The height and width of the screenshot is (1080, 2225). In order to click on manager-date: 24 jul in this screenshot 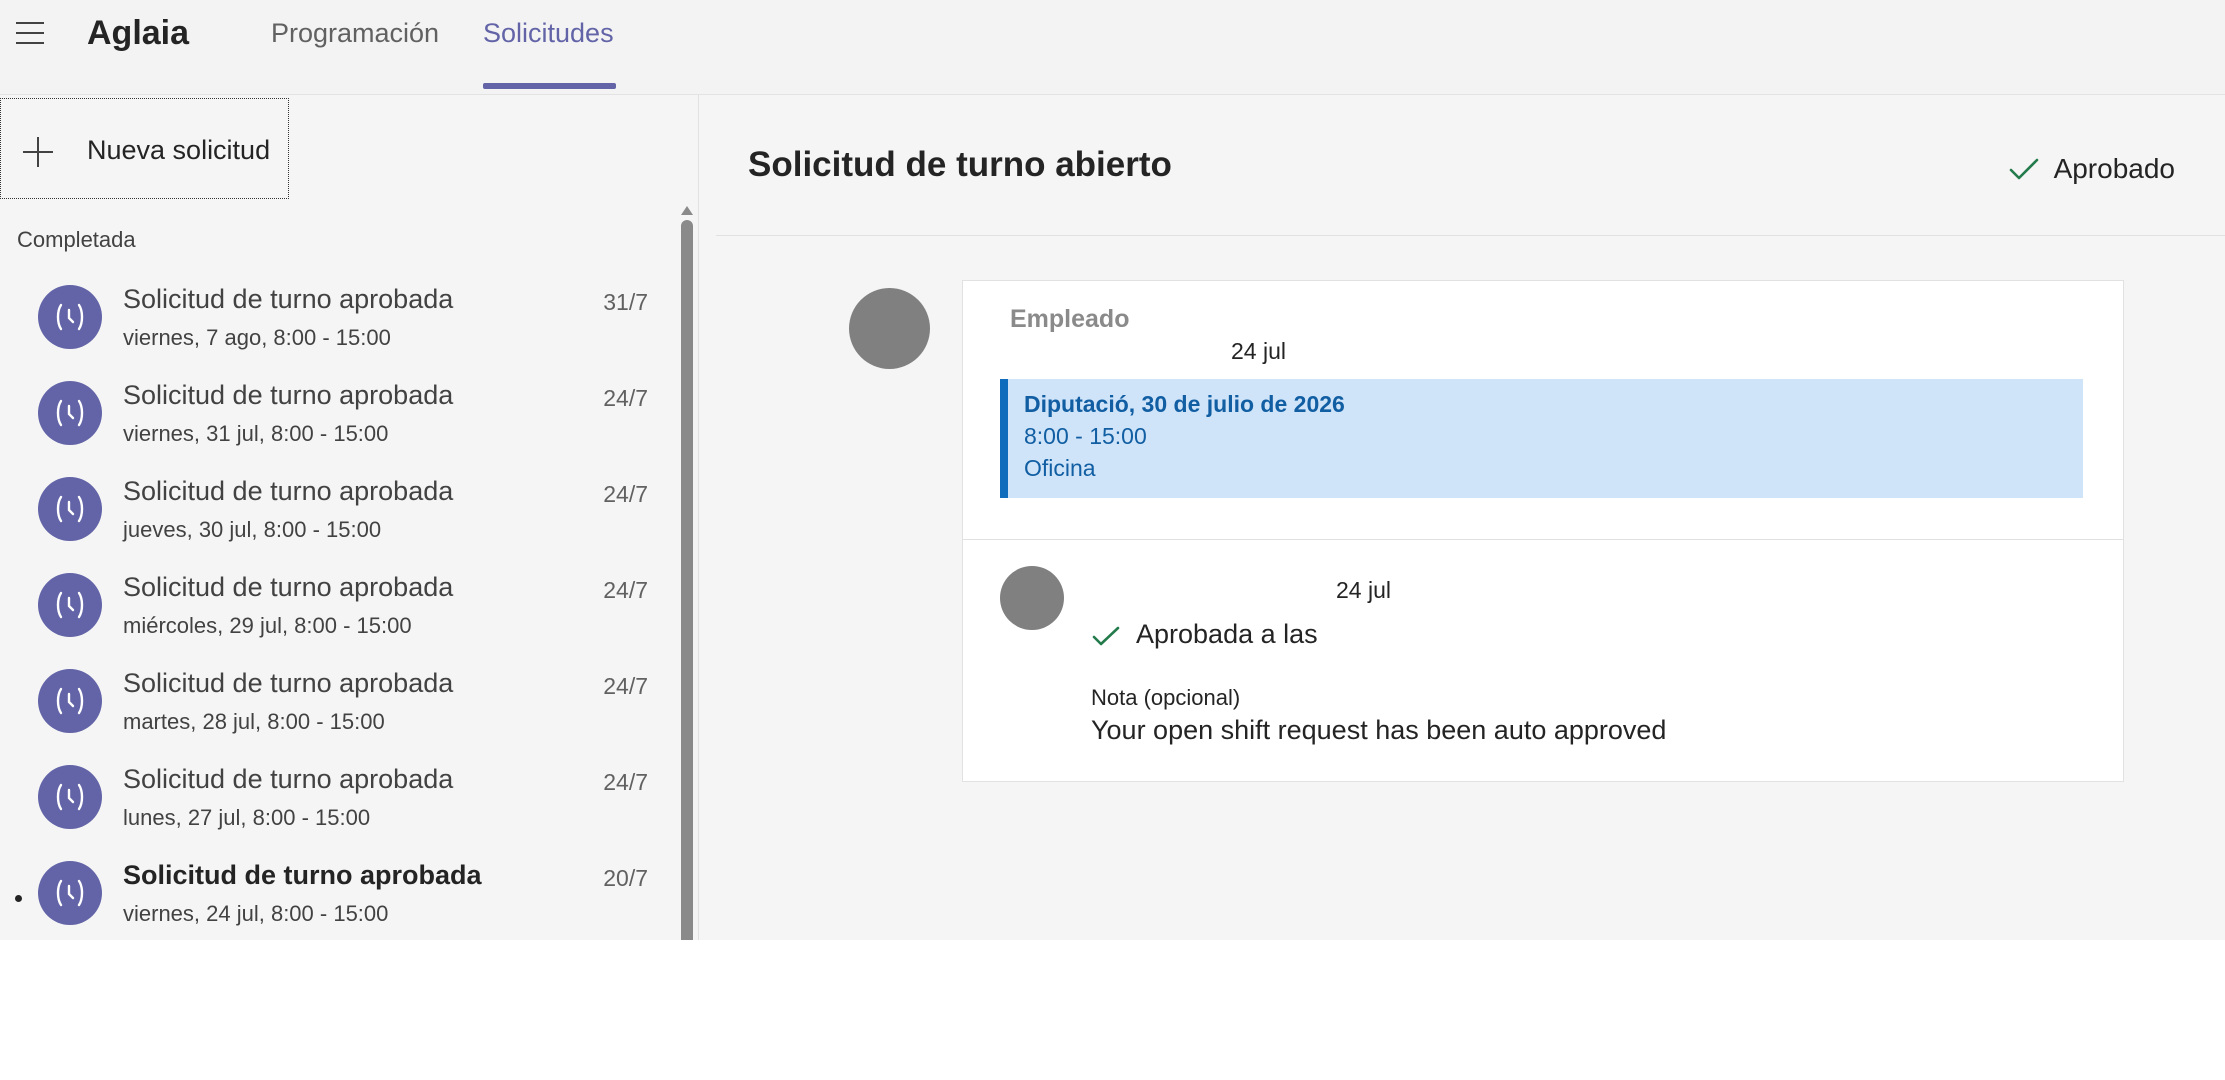, I will do `click(1363, 590)`.